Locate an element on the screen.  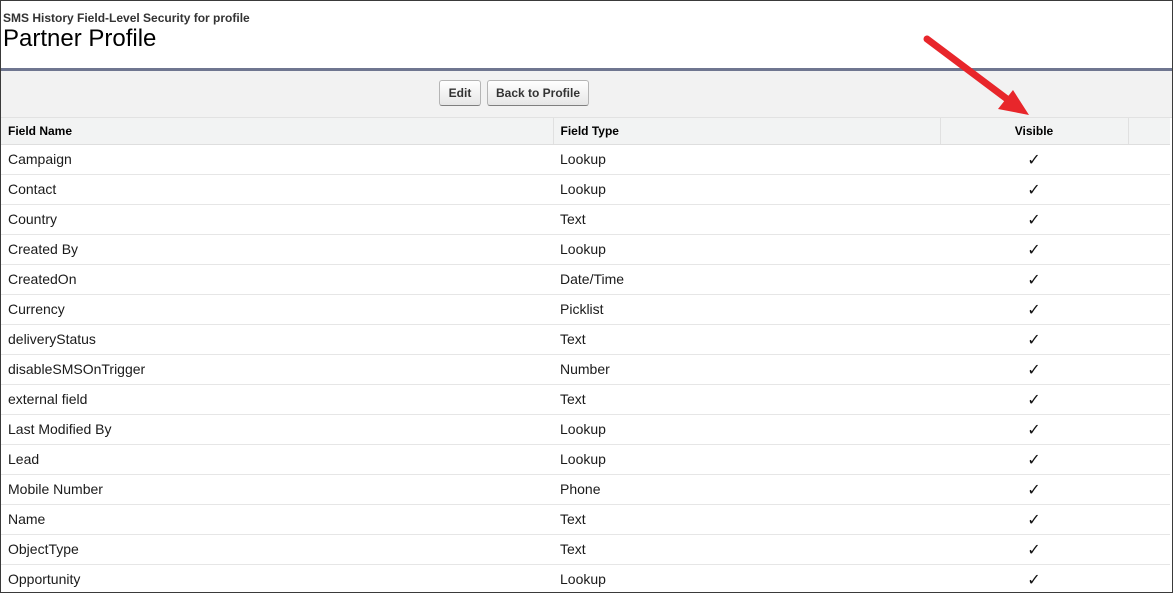
field-name-cell: Last Modified By is located at coordinates (277, 429).